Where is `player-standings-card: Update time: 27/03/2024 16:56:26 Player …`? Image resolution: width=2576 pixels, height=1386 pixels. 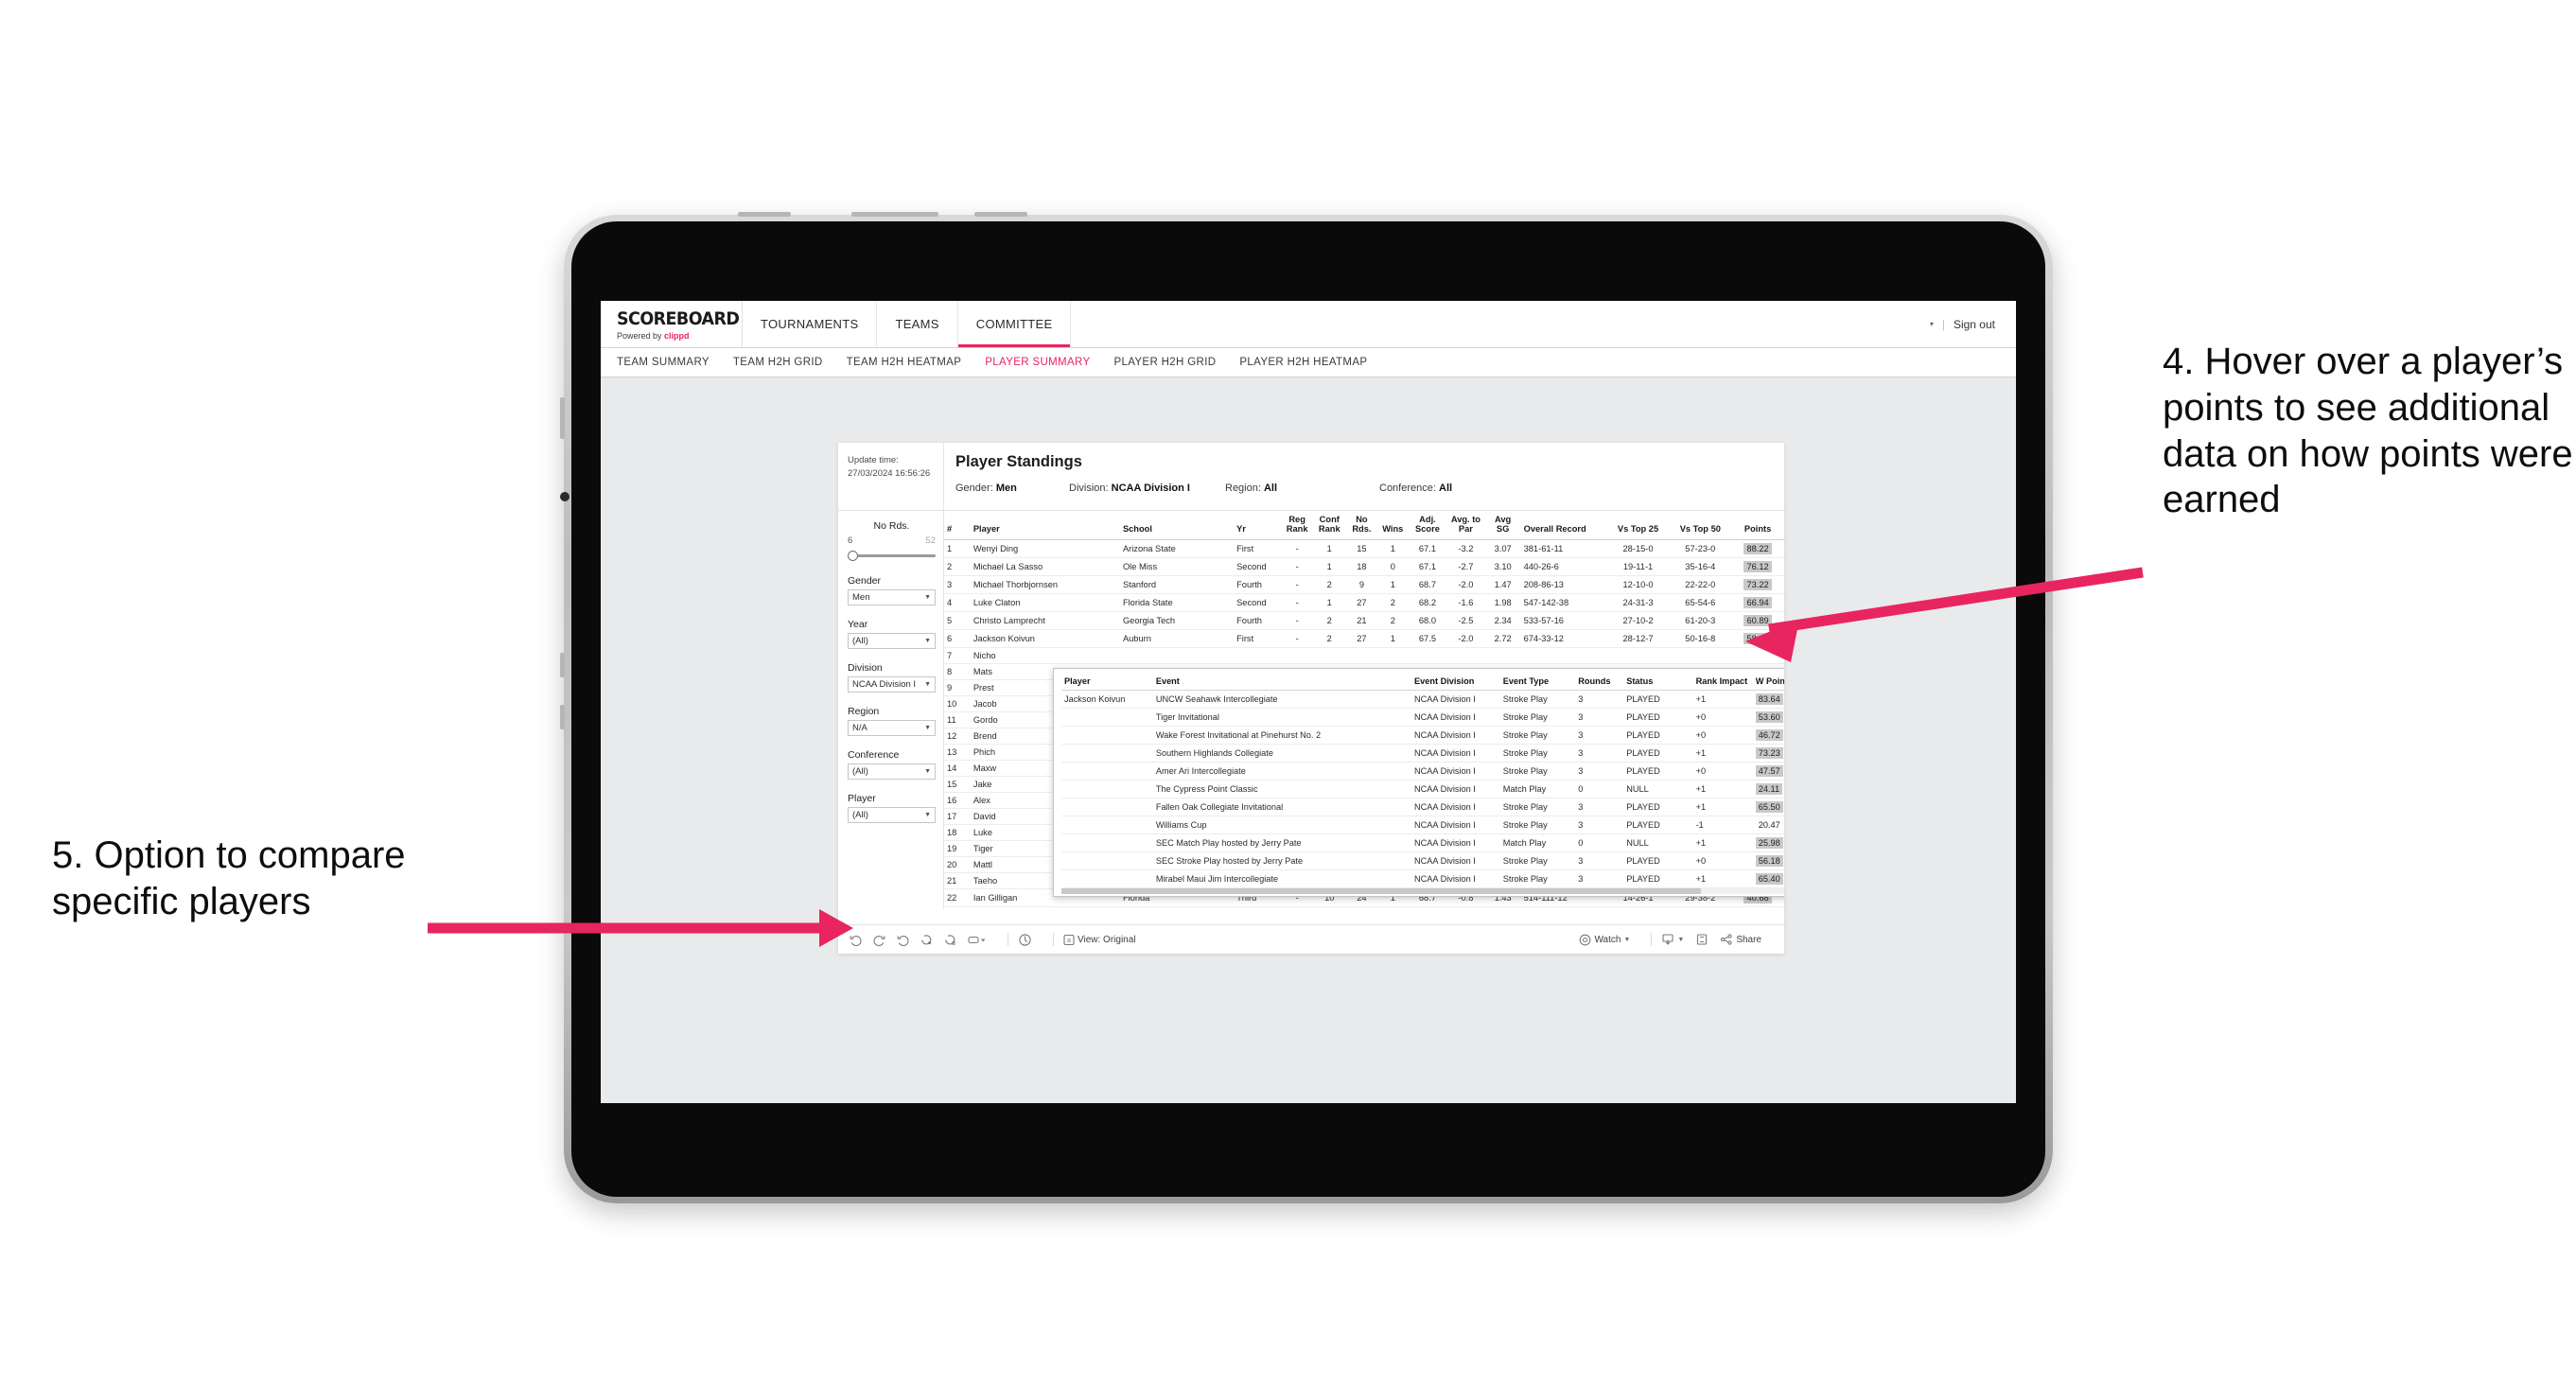
player-standings-card: Update time: 27/03/2024 16:56:26 Player … is located at coordinates (1311, 698).